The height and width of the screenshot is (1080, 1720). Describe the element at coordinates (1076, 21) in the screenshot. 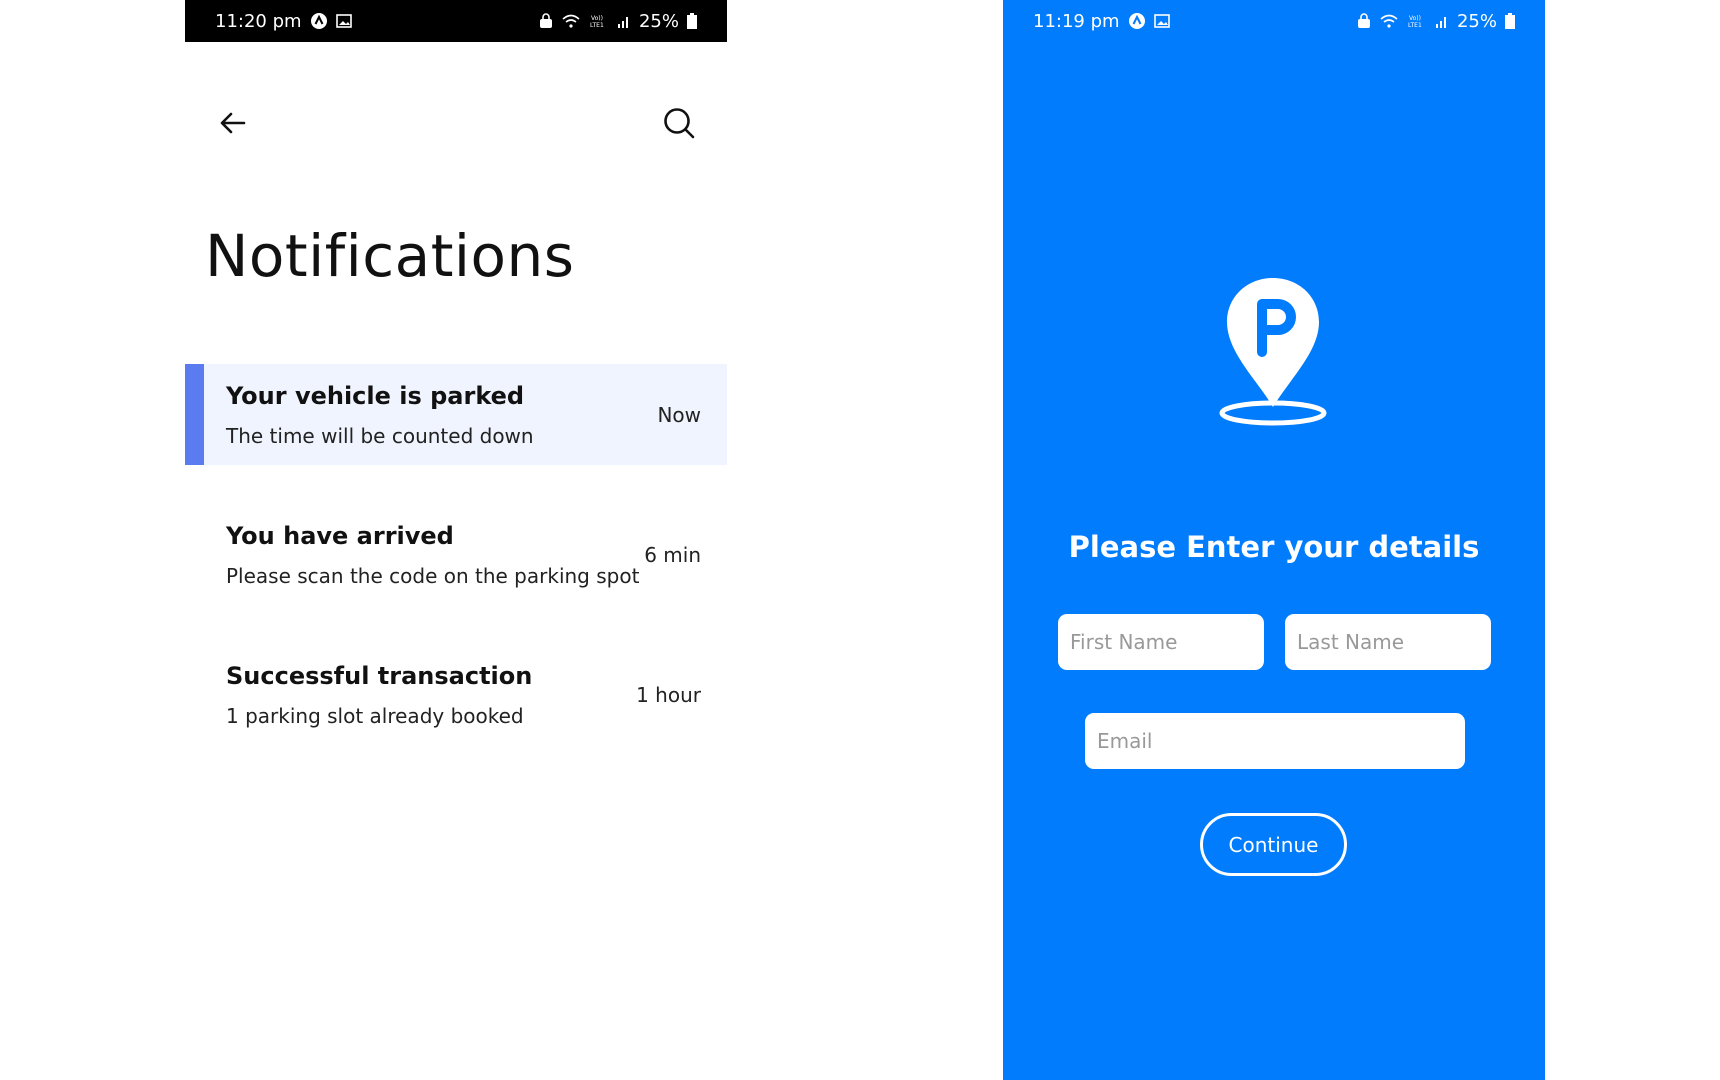

I see `status-time: 11:19 pm` at that location.